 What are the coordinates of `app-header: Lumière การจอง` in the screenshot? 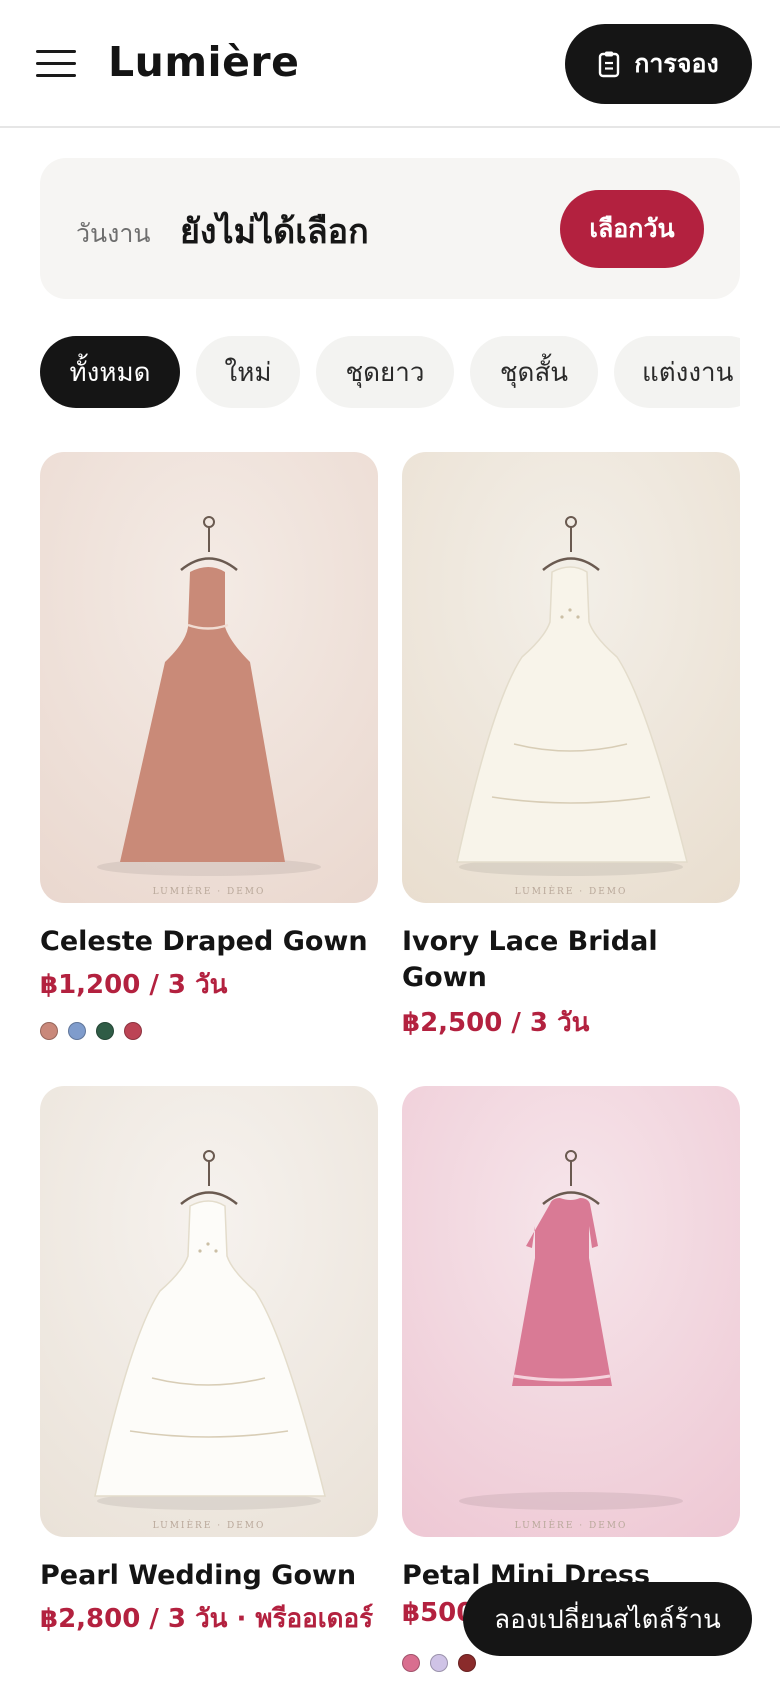 It's located at (390, 64).